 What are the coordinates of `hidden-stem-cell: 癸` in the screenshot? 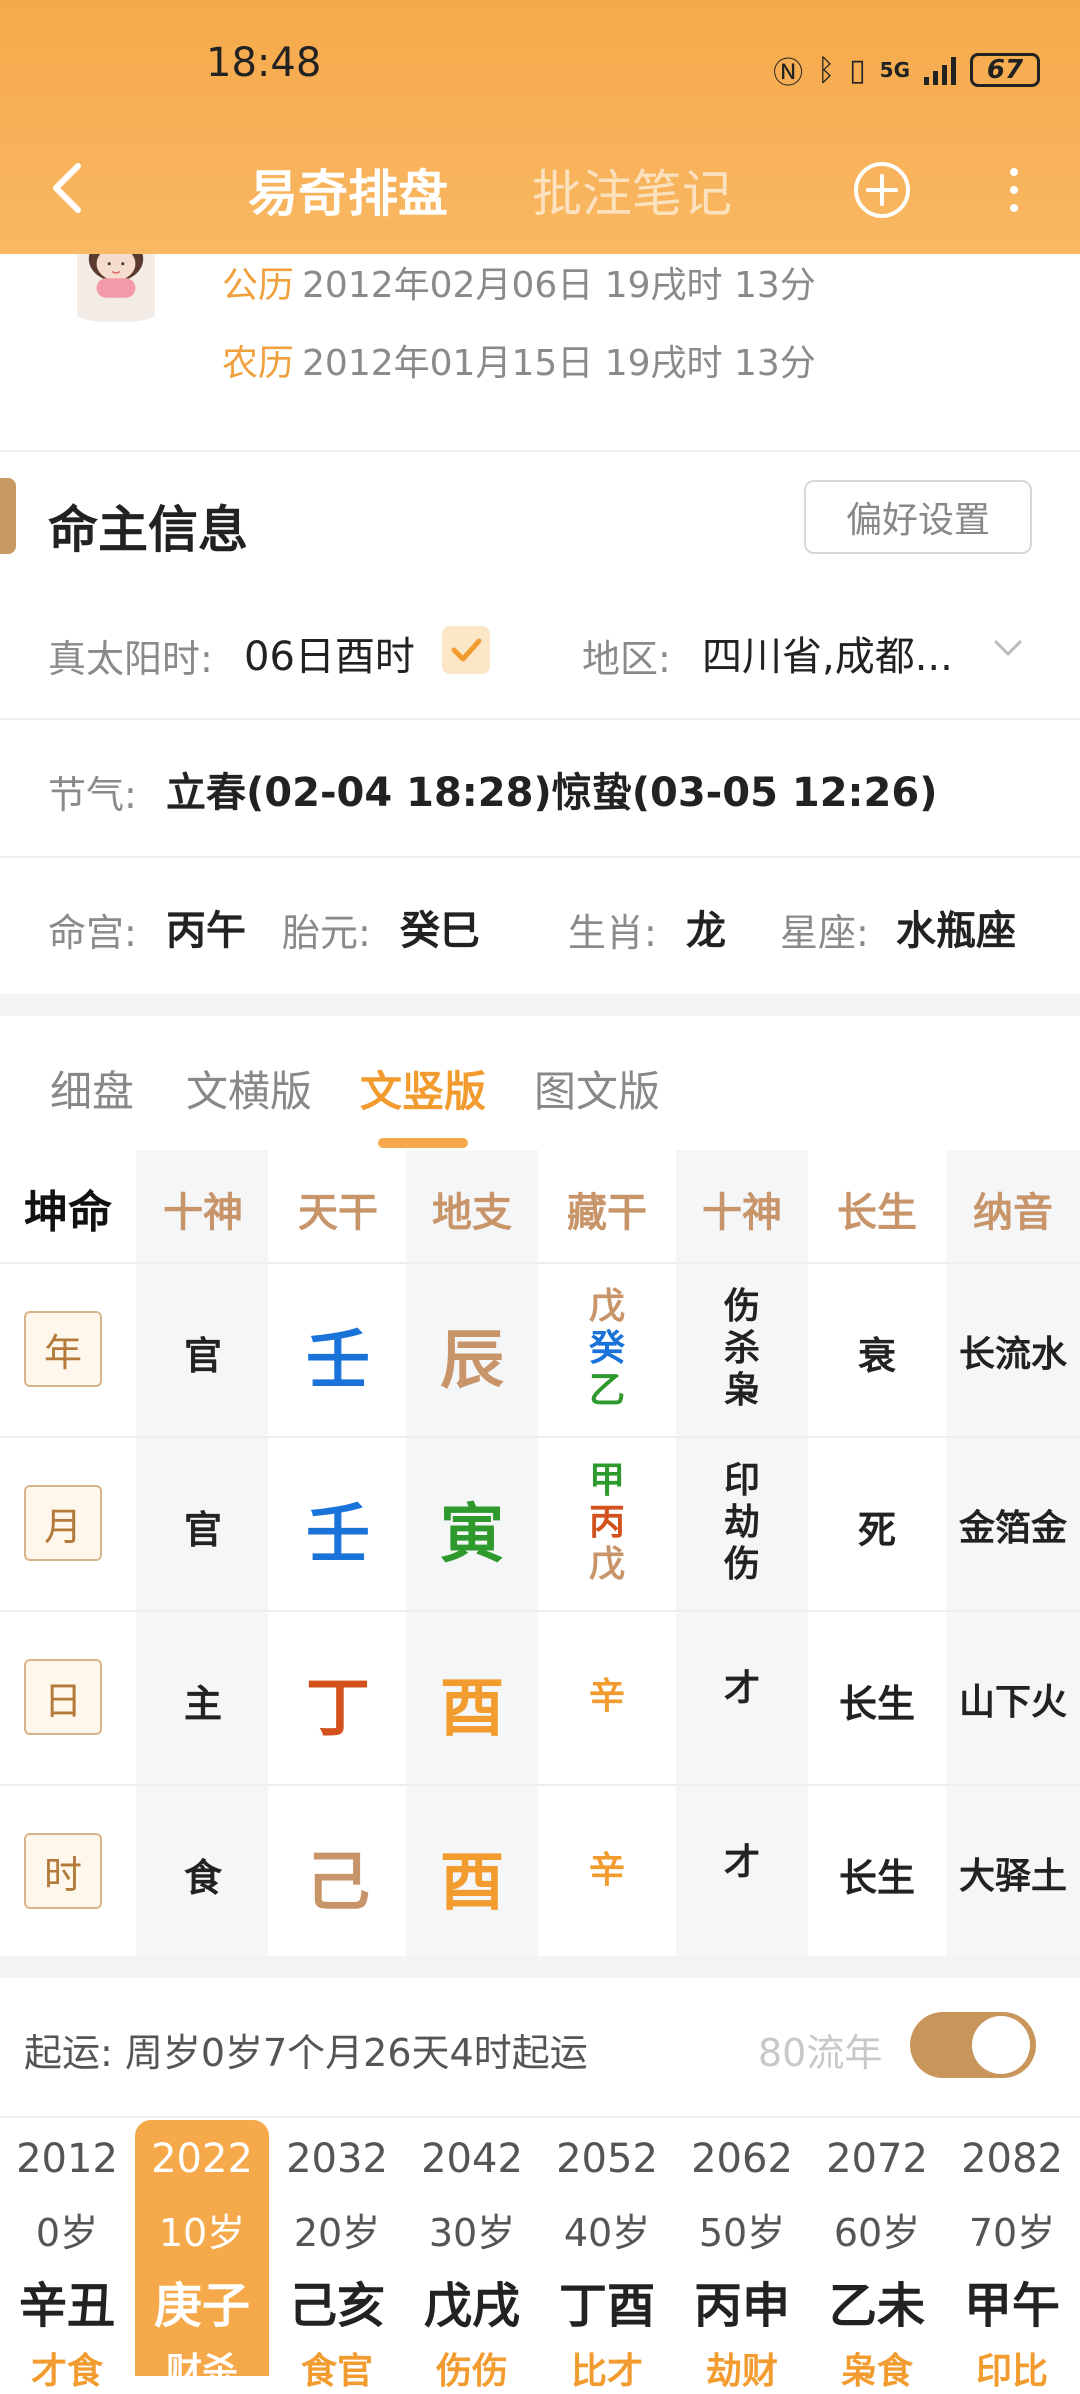 It's located at (606, 1348).